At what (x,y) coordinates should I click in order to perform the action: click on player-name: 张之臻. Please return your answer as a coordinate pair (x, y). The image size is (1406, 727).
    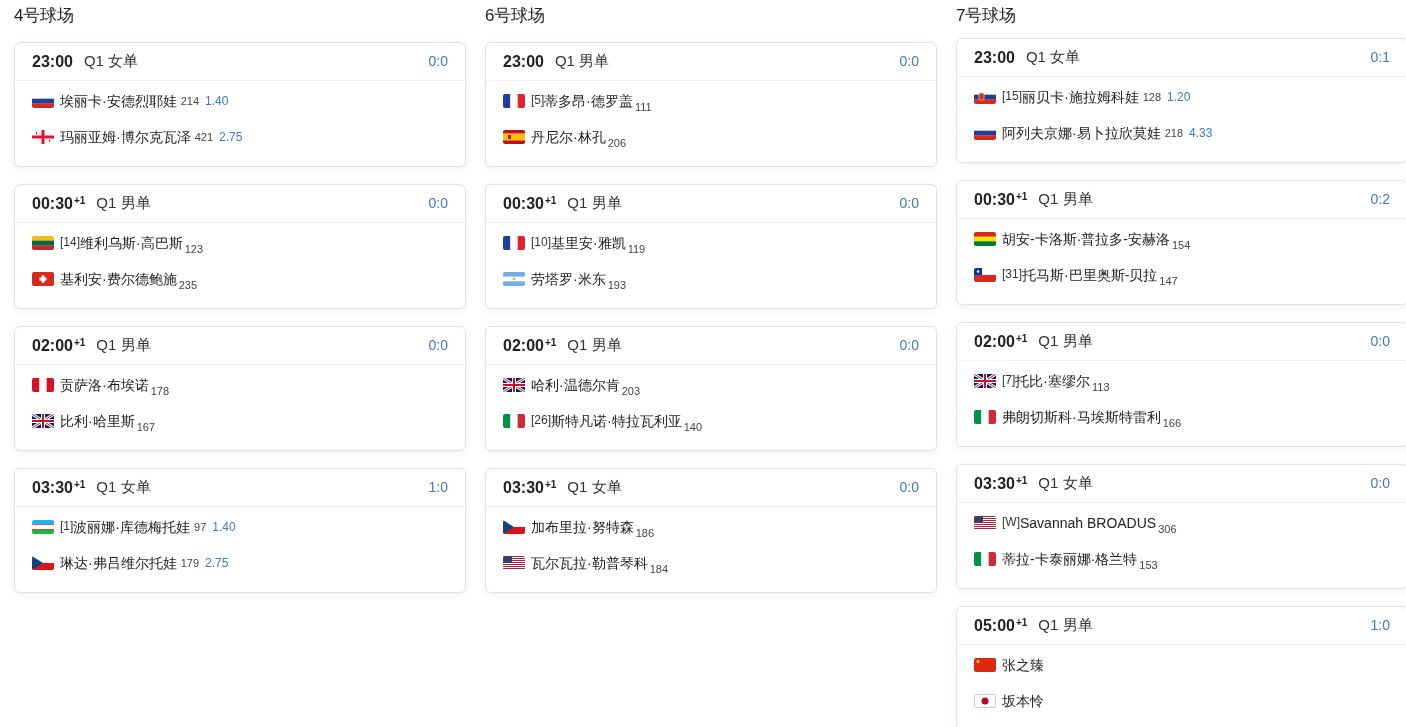
    Looking at the image, I should click on (1023, 665).